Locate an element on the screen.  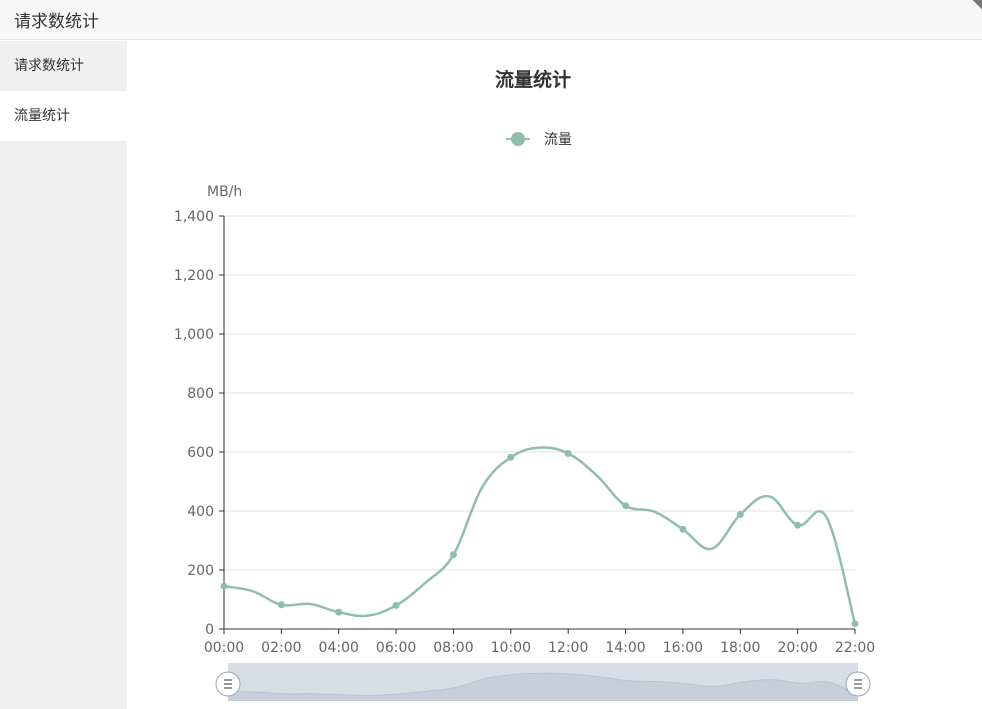
legend-marker-icon is located at coordinates (518, 139).